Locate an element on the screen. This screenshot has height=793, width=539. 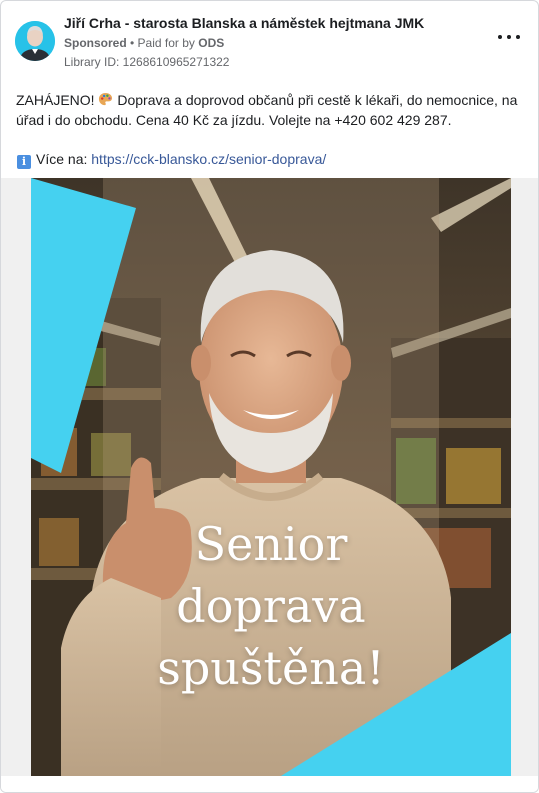
senior-doprava-link: https://cck-blansko.cz/senior-doprava/ is located at coordinates (208, 159).